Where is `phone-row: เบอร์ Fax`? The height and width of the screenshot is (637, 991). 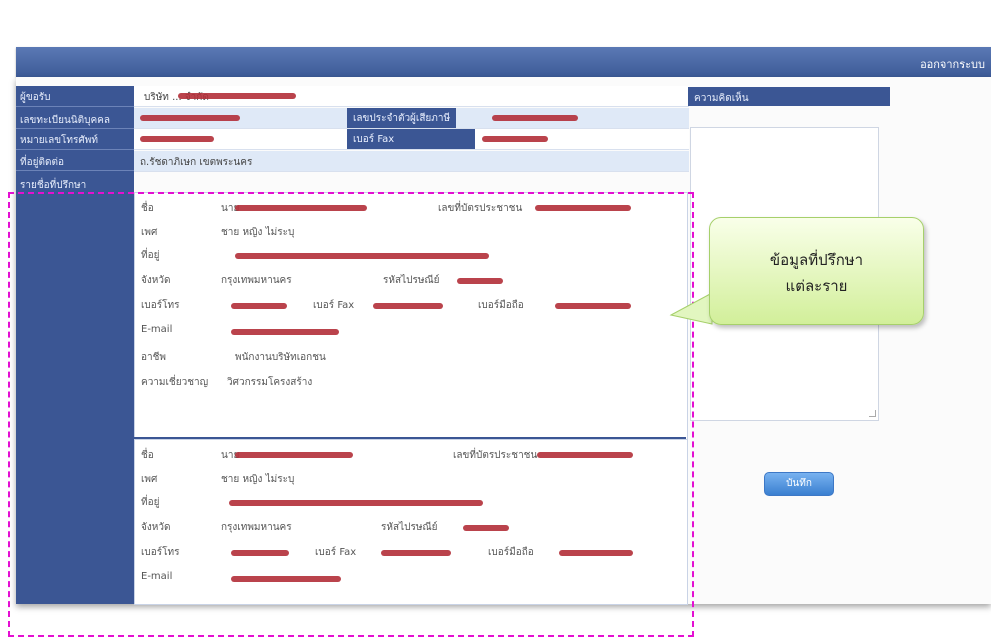 phone-row: เบอร์ Fax is located at coordinates (411, 139).